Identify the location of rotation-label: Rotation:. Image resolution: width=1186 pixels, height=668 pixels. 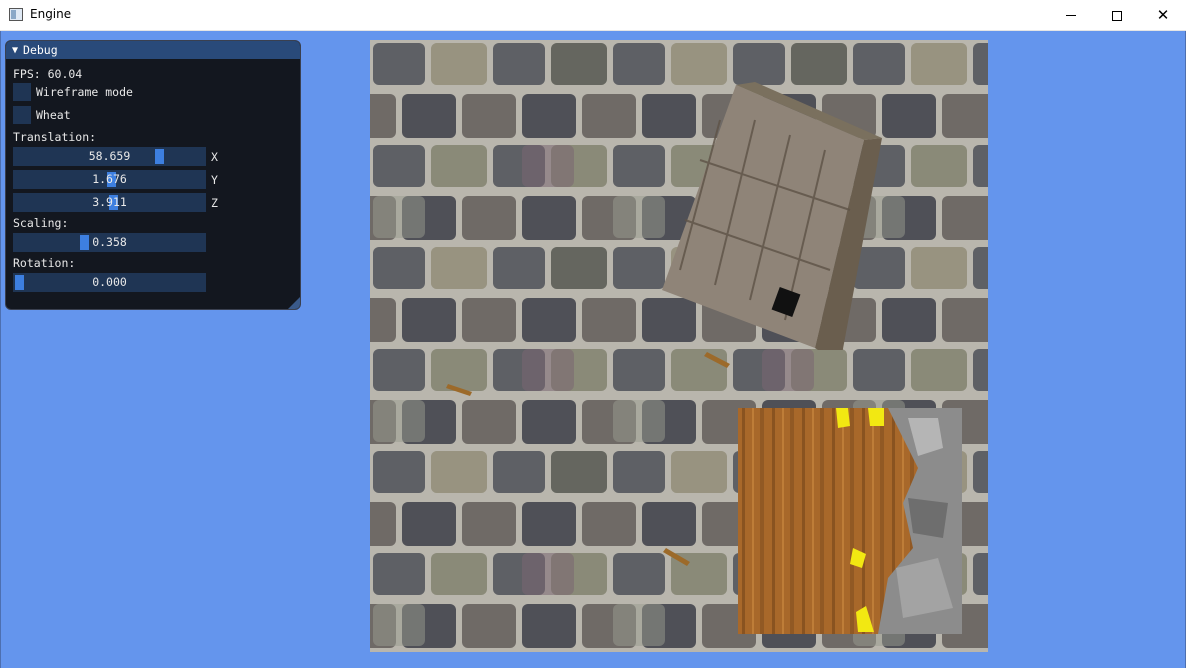
(44, 263).